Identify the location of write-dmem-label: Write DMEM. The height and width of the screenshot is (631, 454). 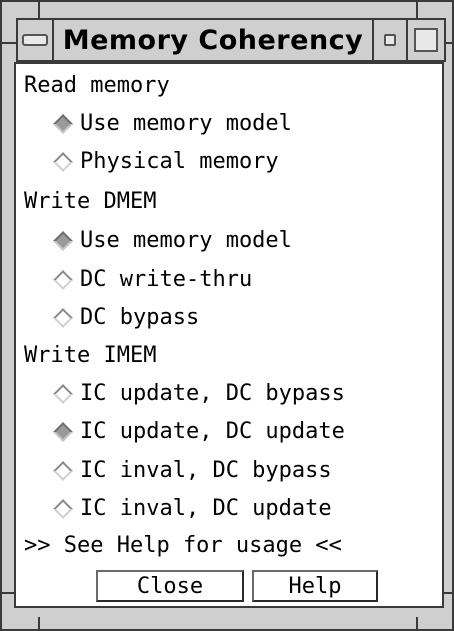
(90, 201).